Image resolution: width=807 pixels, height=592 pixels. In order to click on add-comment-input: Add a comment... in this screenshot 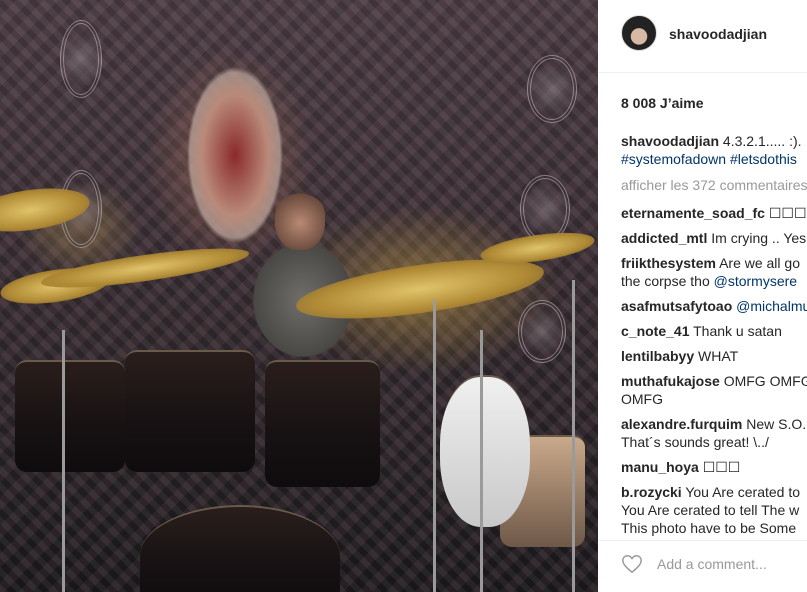, I will do `click(712, 564)`.